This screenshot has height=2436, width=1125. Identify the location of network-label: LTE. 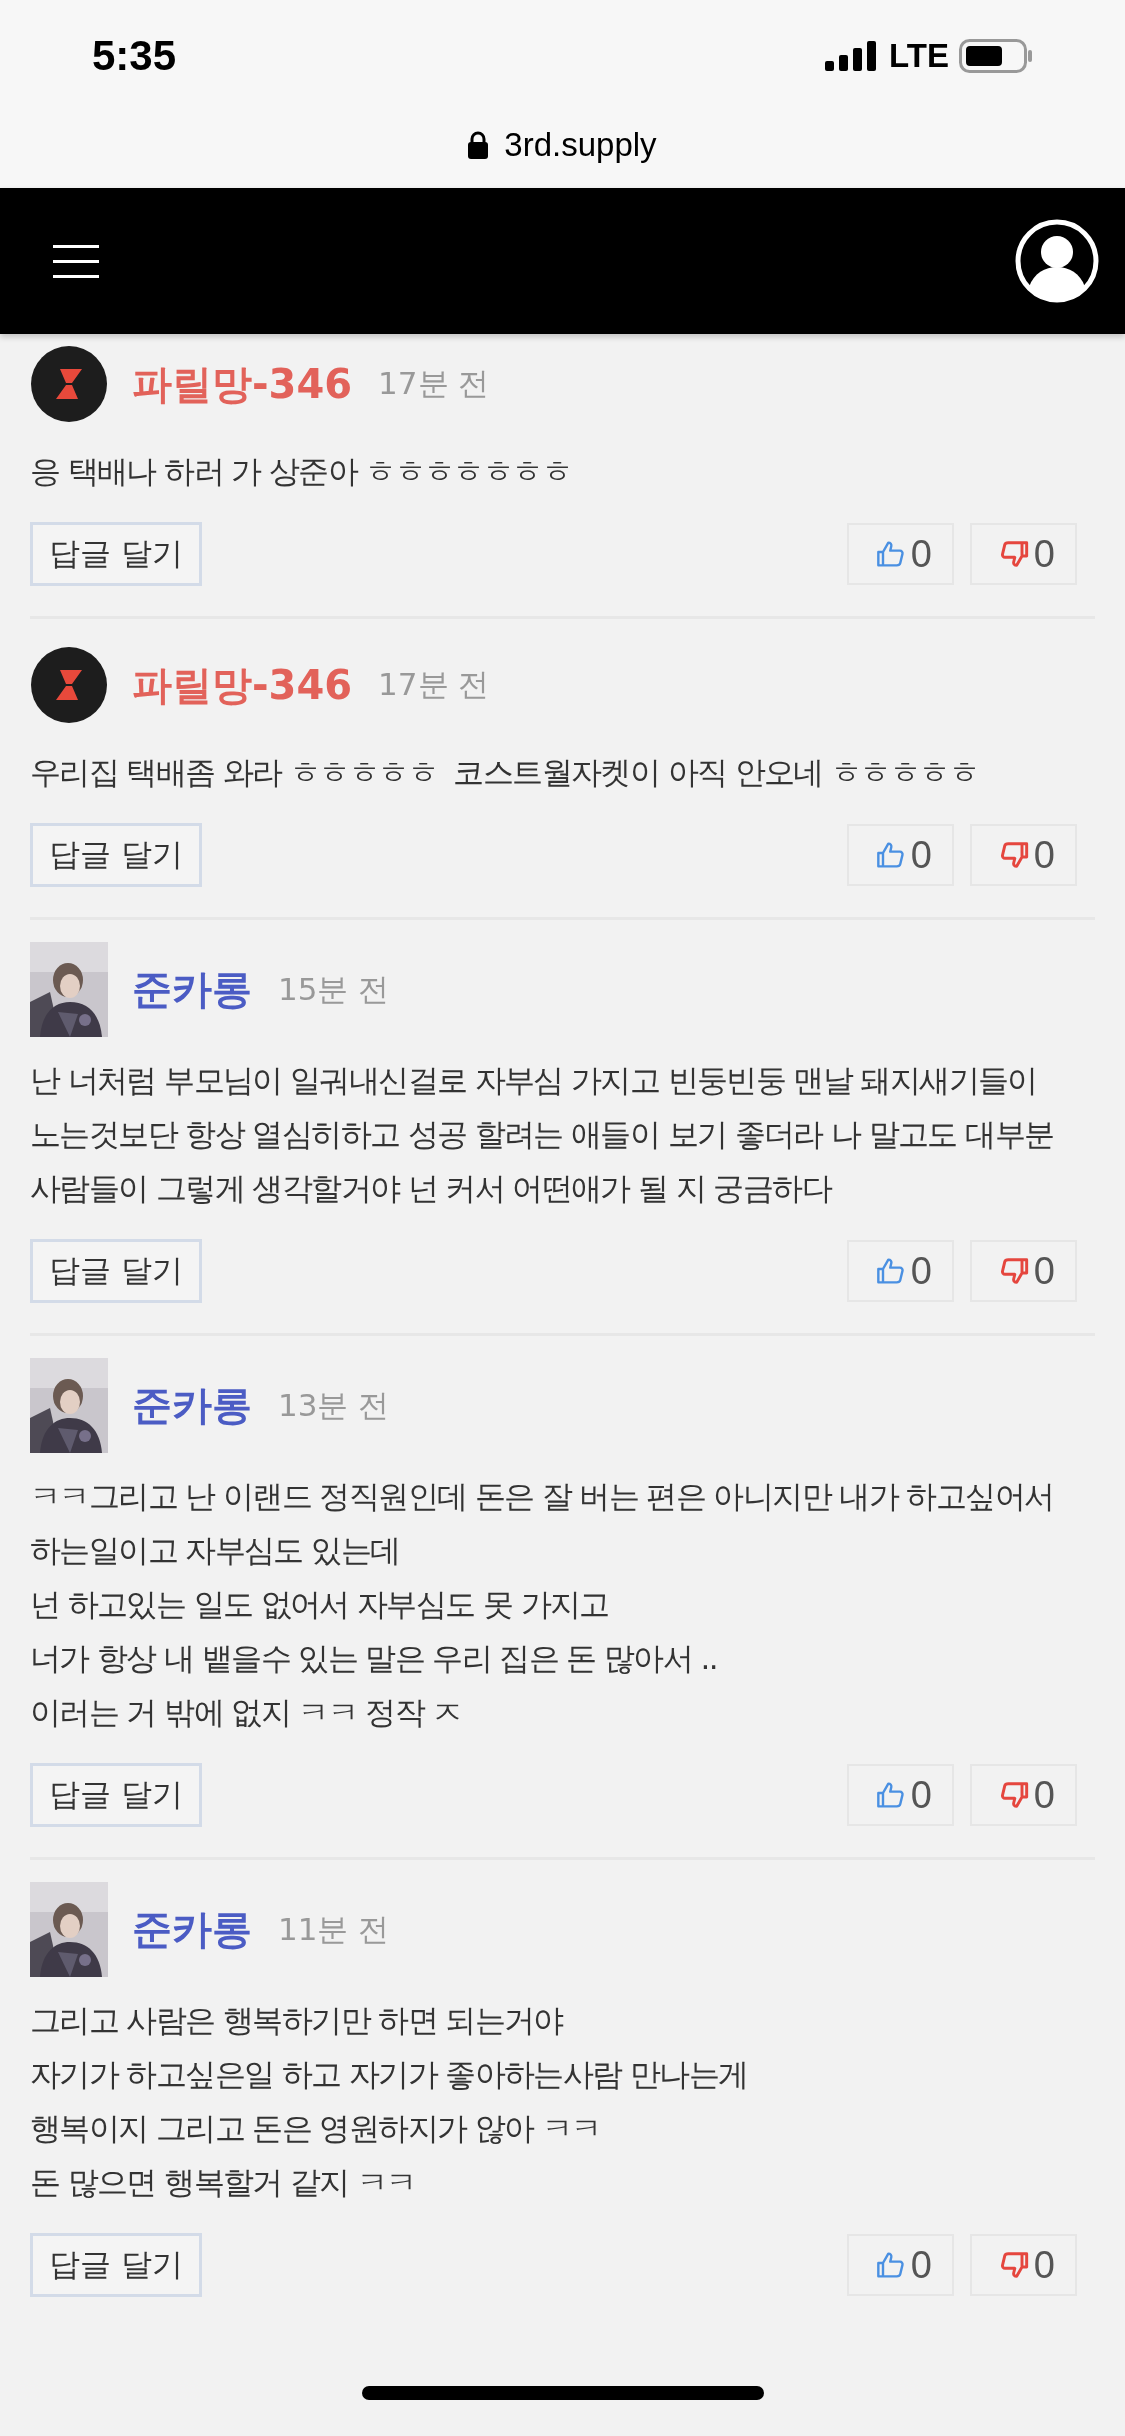
(919, 56).